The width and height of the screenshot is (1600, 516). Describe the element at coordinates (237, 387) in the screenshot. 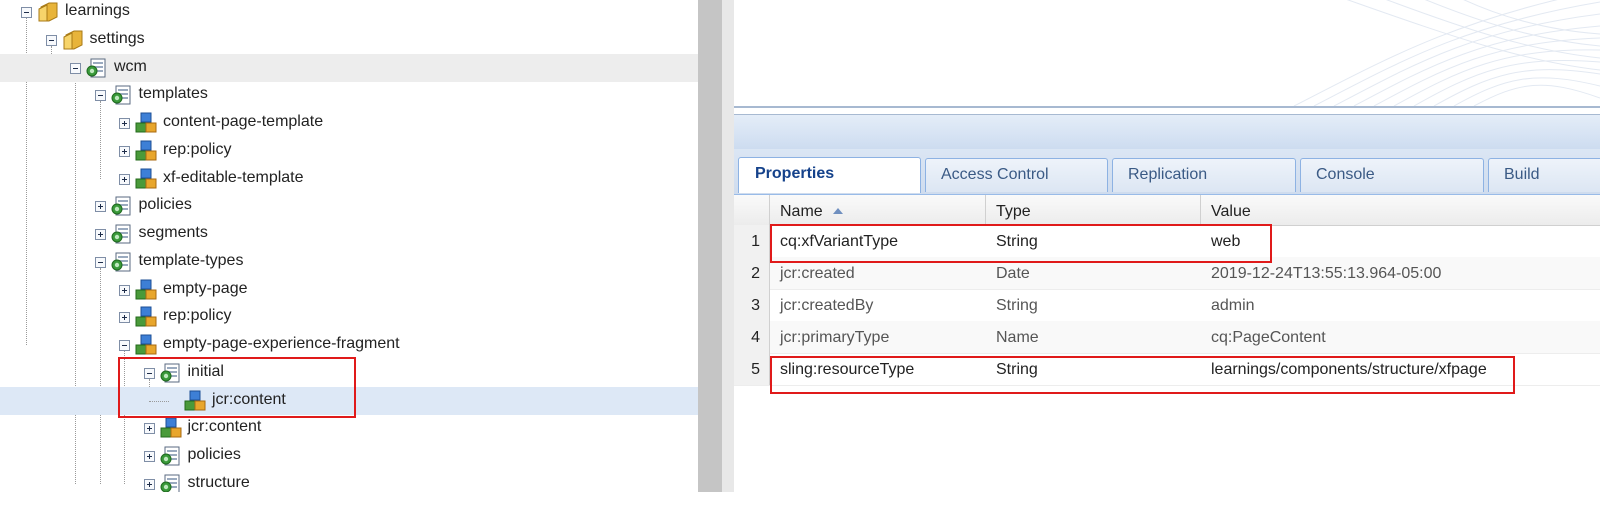

I see `highlight-box-tree-initial` at that location.